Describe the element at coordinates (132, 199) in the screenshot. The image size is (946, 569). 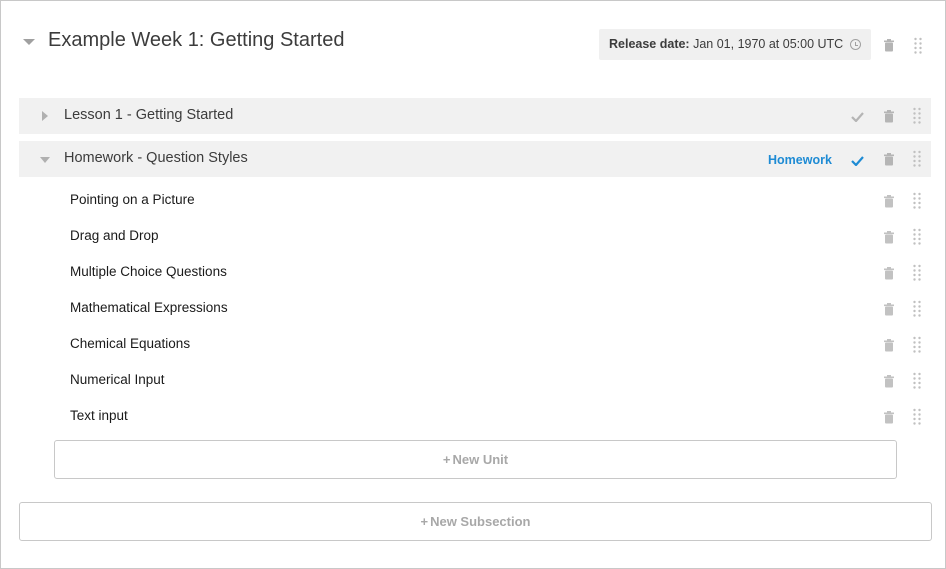
I see `unit-title: Pointing on a Picture` at that location.